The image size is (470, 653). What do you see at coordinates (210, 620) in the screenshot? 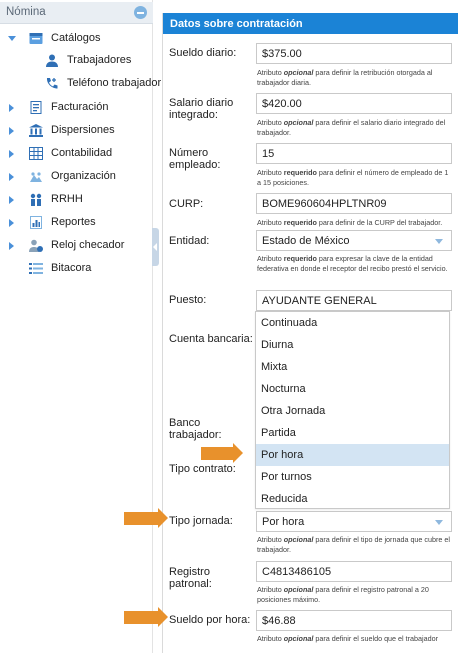
I see `label-sueldo-por-hora: Sueldo por hora:` at bounding box center [210, 620].